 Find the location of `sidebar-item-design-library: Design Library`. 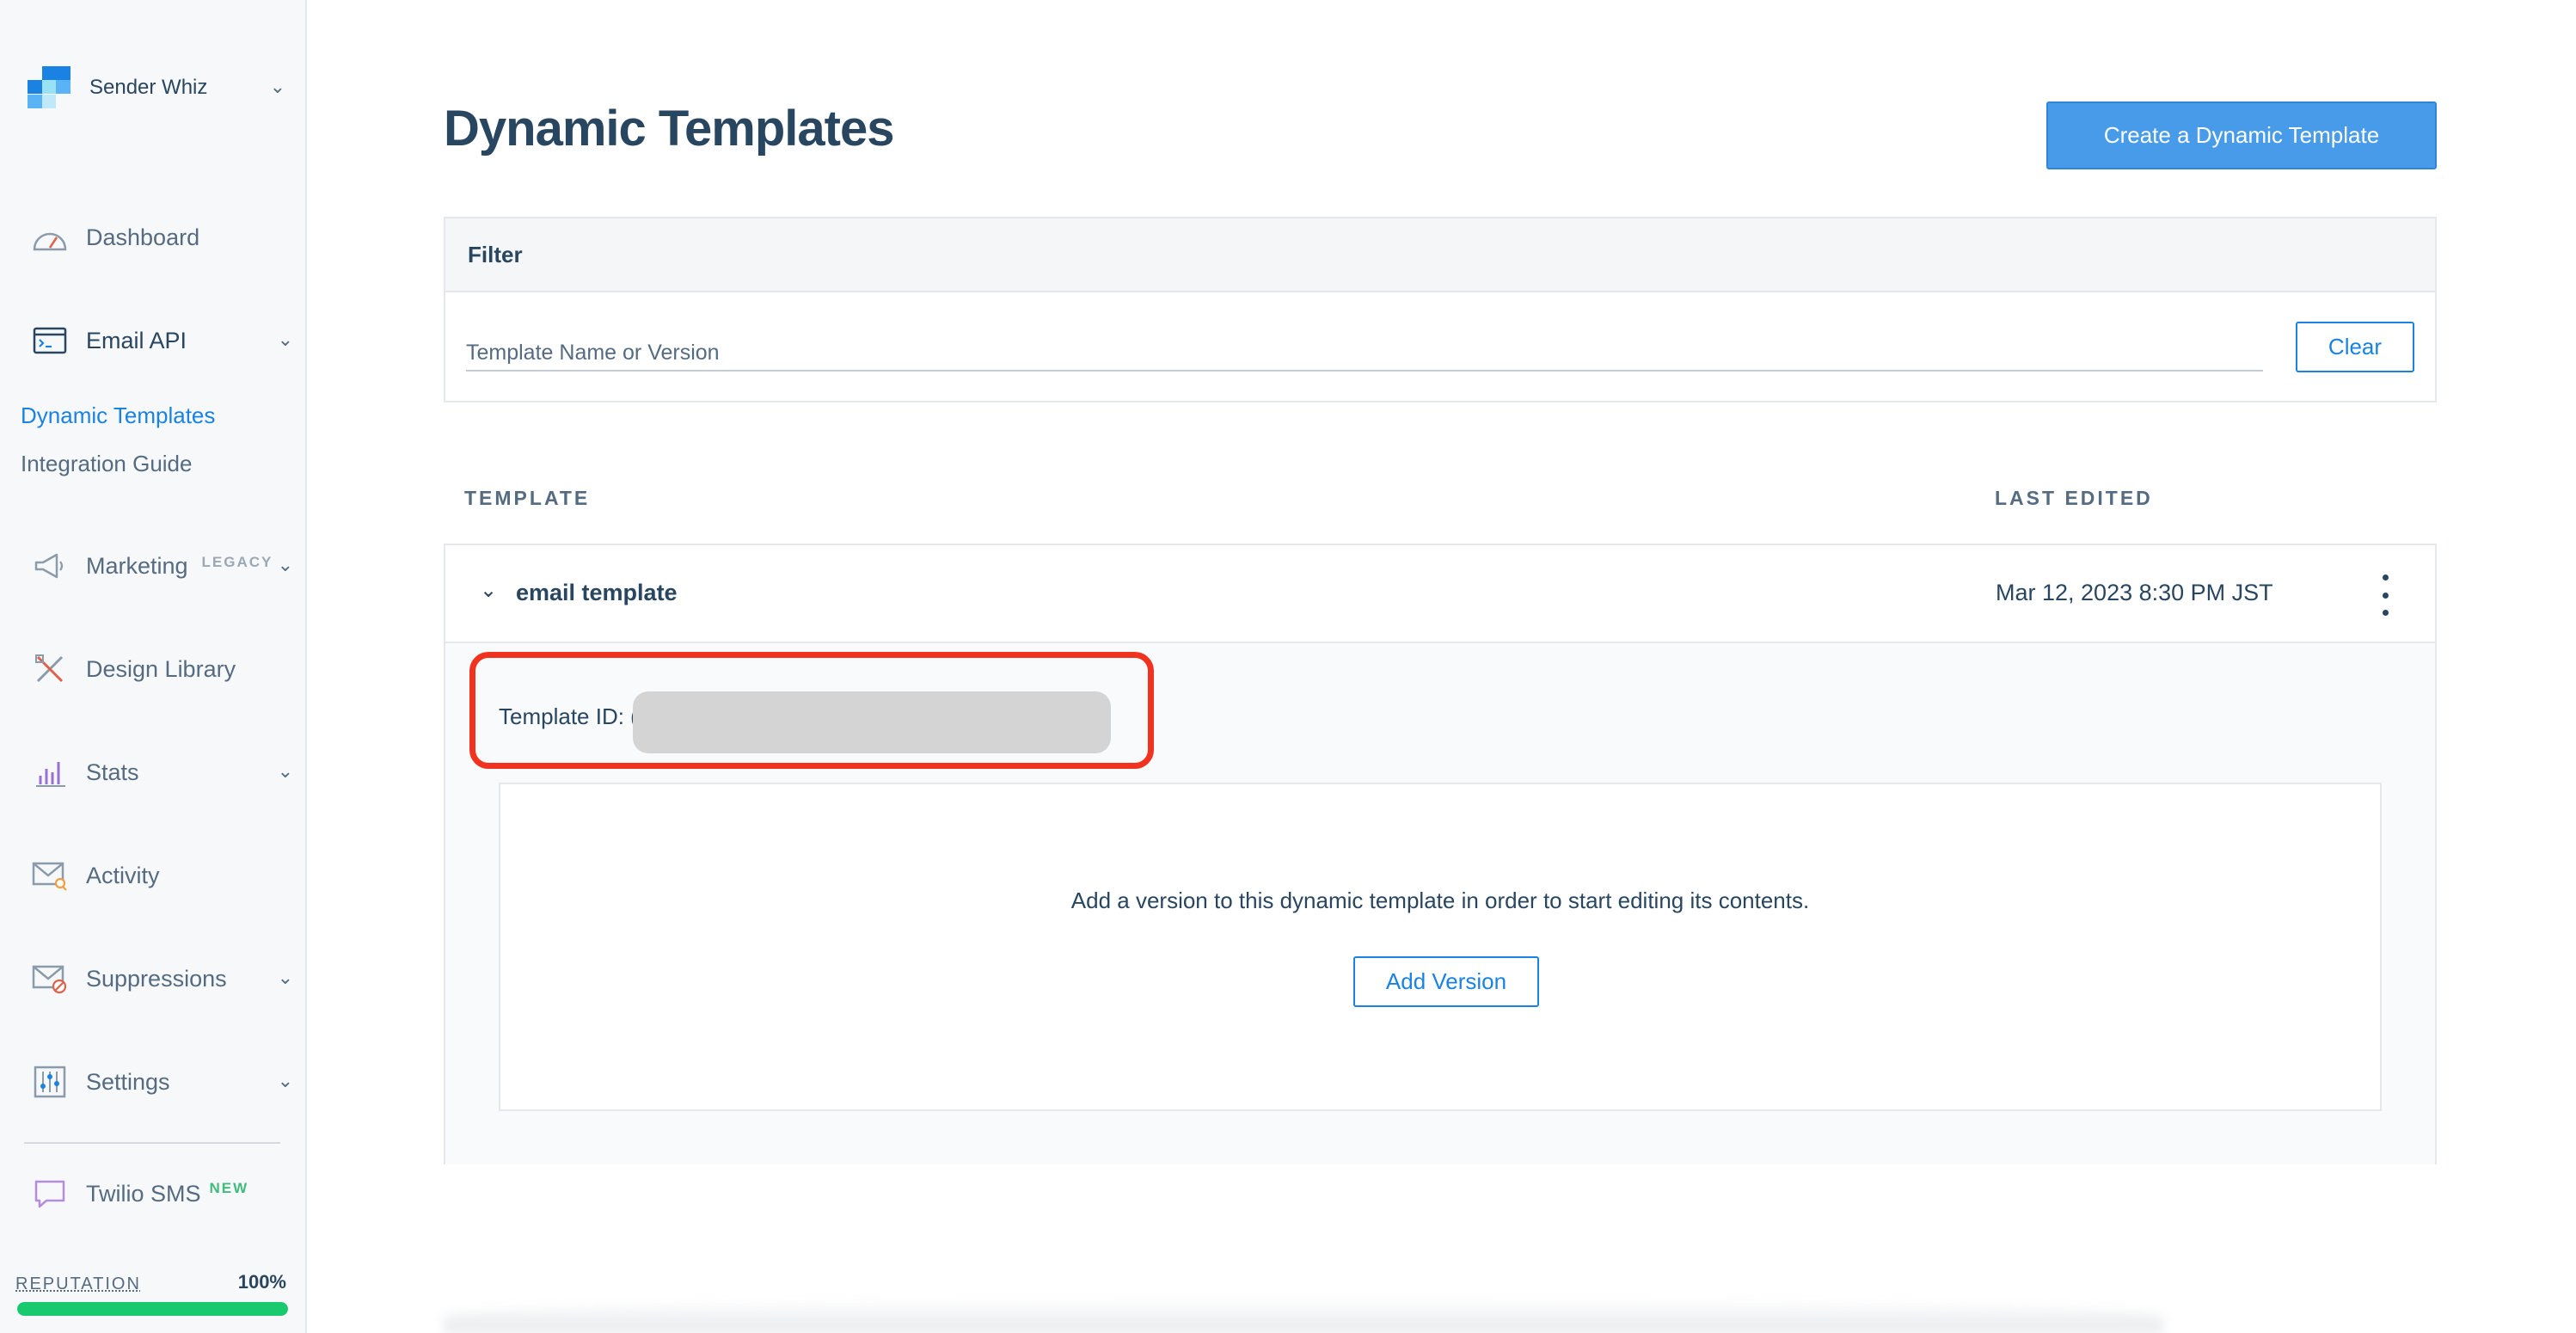

sidebar-item-design-library: Design Library is located at coordinates (162, 669).